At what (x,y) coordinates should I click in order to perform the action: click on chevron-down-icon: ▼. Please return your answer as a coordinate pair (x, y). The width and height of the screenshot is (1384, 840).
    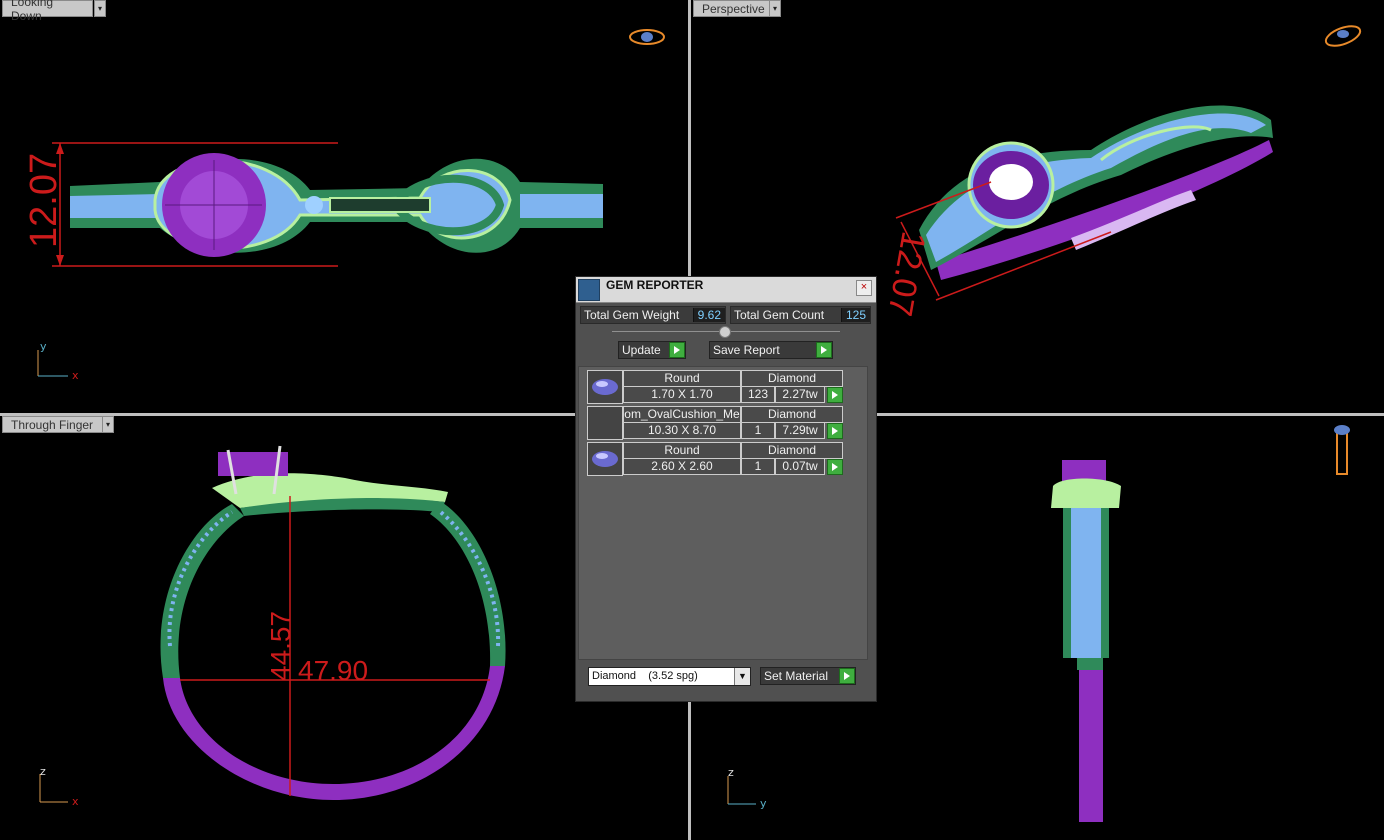
    Looking at the image, I should click on (742, 676).